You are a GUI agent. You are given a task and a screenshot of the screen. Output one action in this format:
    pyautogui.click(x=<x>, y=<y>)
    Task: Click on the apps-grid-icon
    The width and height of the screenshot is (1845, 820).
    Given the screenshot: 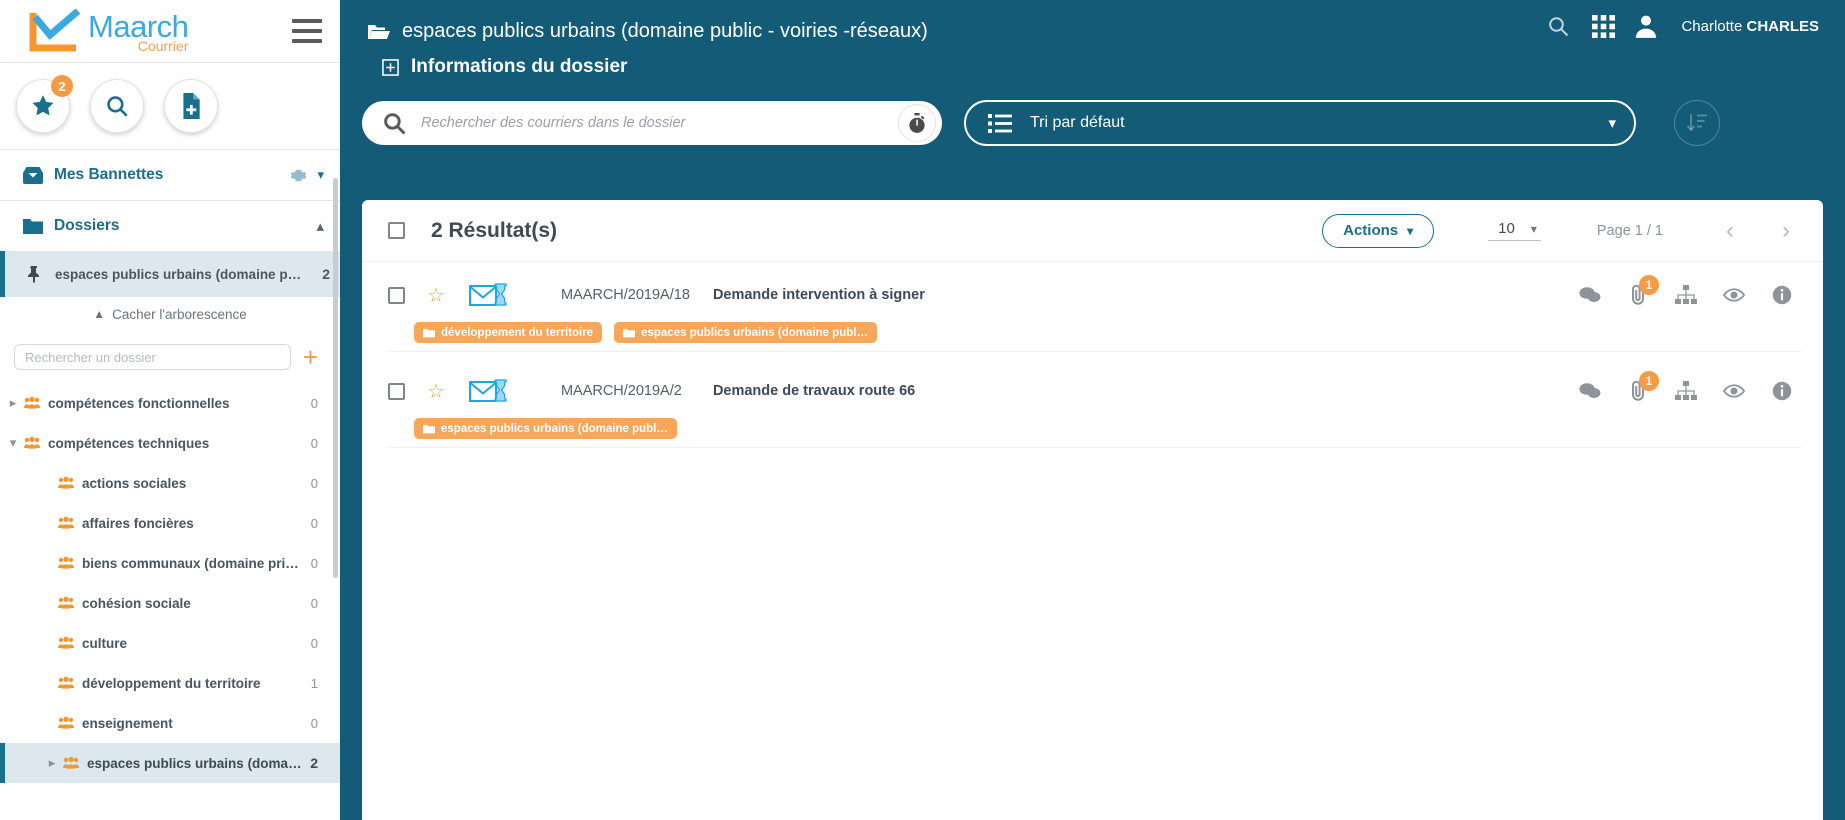 What is the action you would take?
    pyautogui.click(x=1604, y=26)
    